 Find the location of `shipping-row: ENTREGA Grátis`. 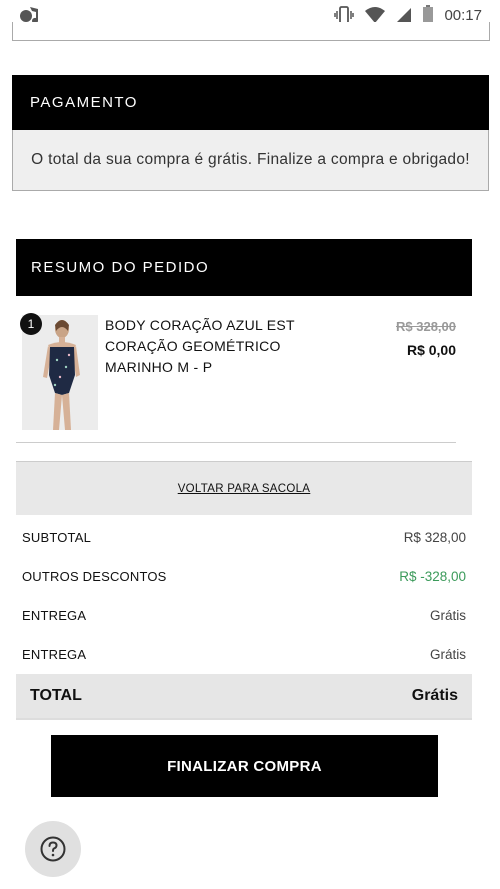

shipping-row: ENTREGA Grátis is located at coordinates (244, 615).